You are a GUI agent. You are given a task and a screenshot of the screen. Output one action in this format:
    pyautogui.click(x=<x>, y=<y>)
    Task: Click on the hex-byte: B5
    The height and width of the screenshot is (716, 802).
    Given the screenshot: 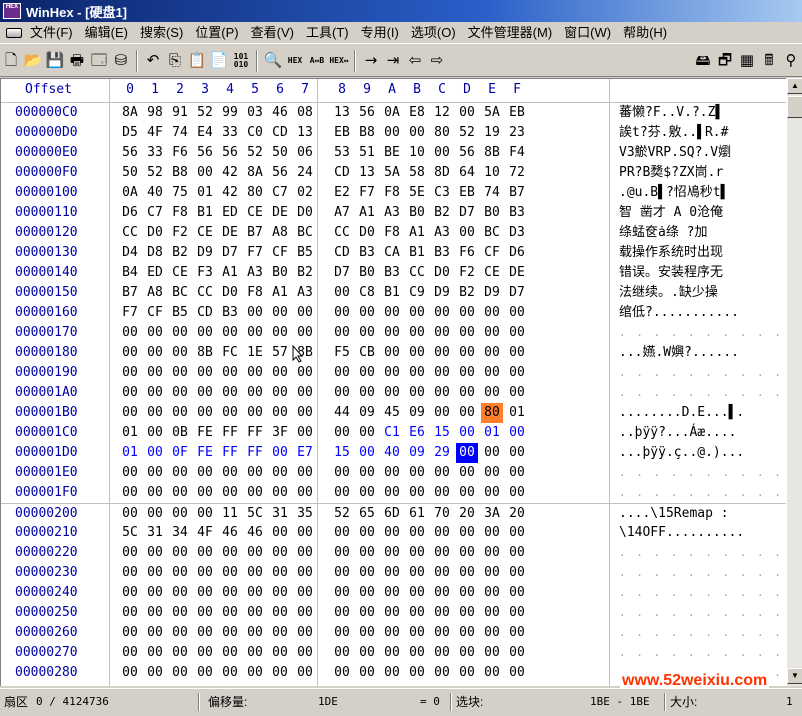 What is the action you would take?
    pyautogui.click(x=305, y=253)
    